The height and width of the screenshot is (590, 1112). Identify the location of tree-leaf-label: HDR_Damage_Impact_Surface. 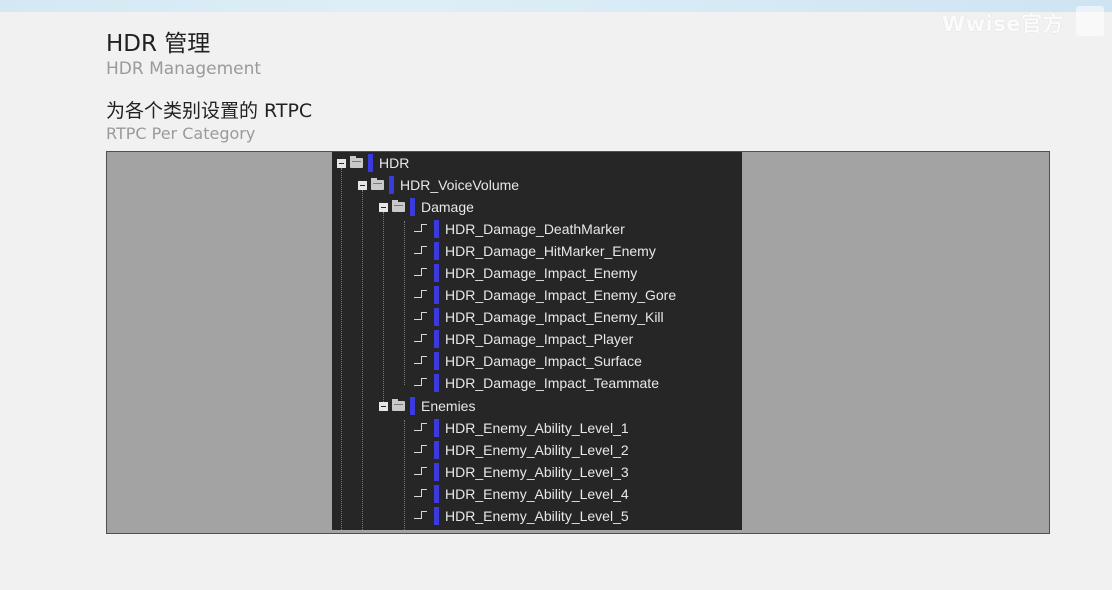
(543, 361).